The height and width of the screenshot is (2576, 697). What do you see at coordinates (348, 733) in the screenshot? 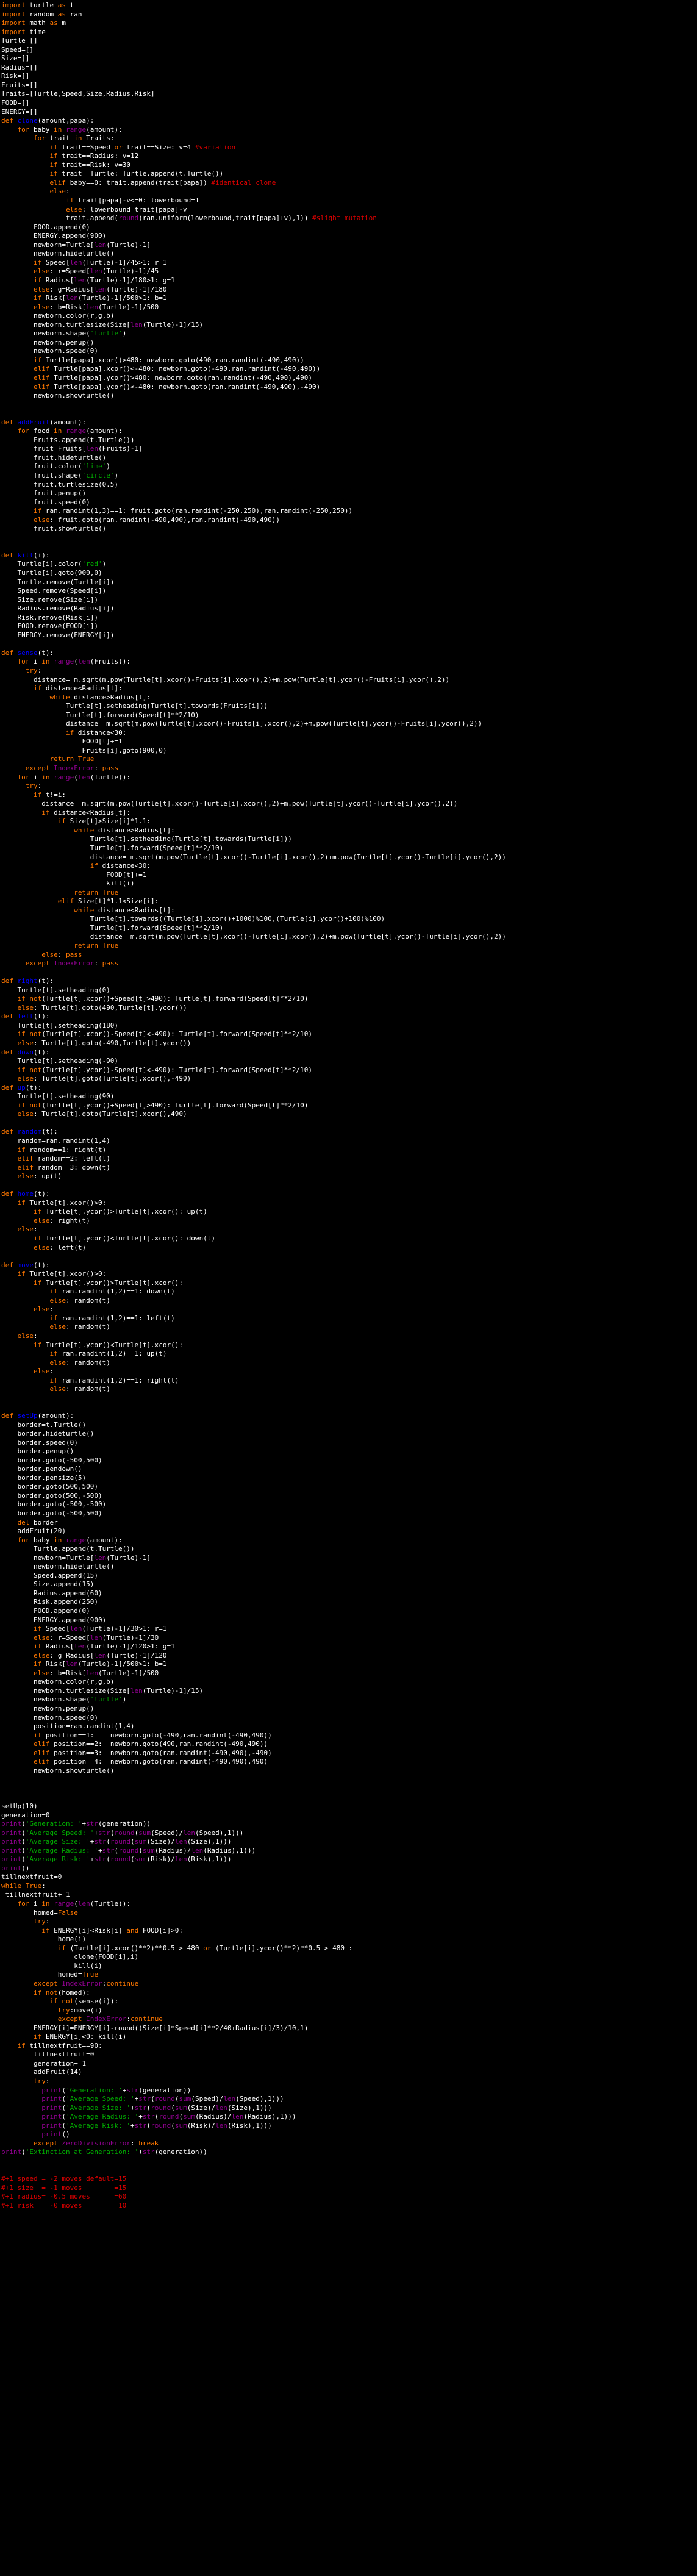
I see `code-line: if distance<30:` at bounding box center [348, 733].